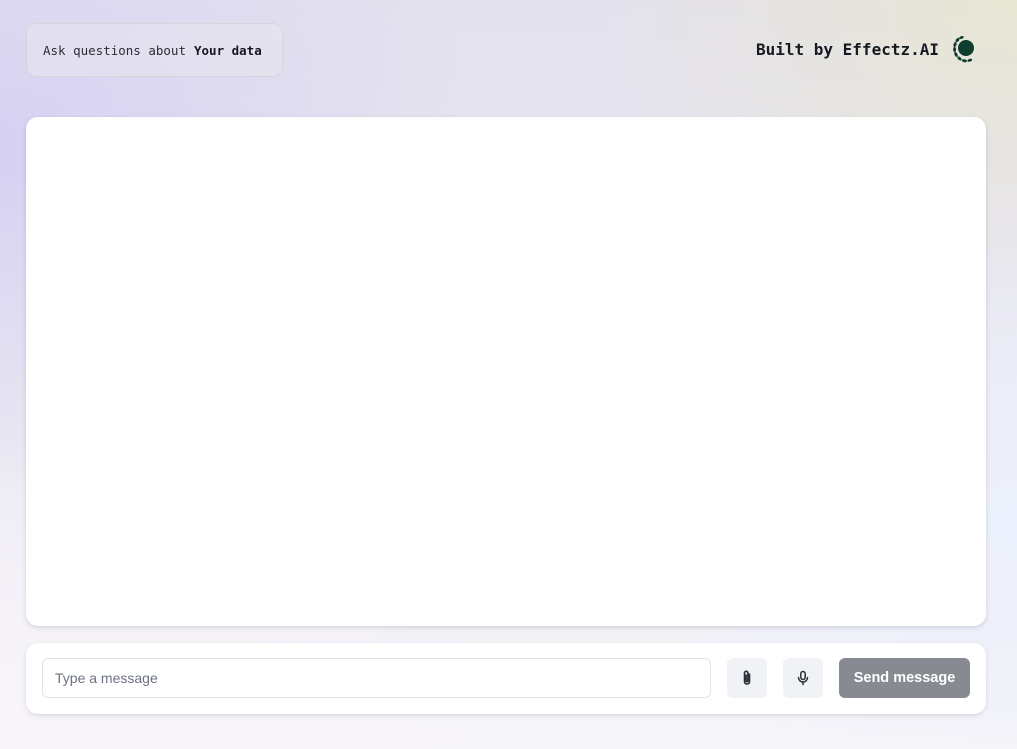 The width and height of the screenshot is (1017, 749). I want to click on attach-button, so click(747, 678).